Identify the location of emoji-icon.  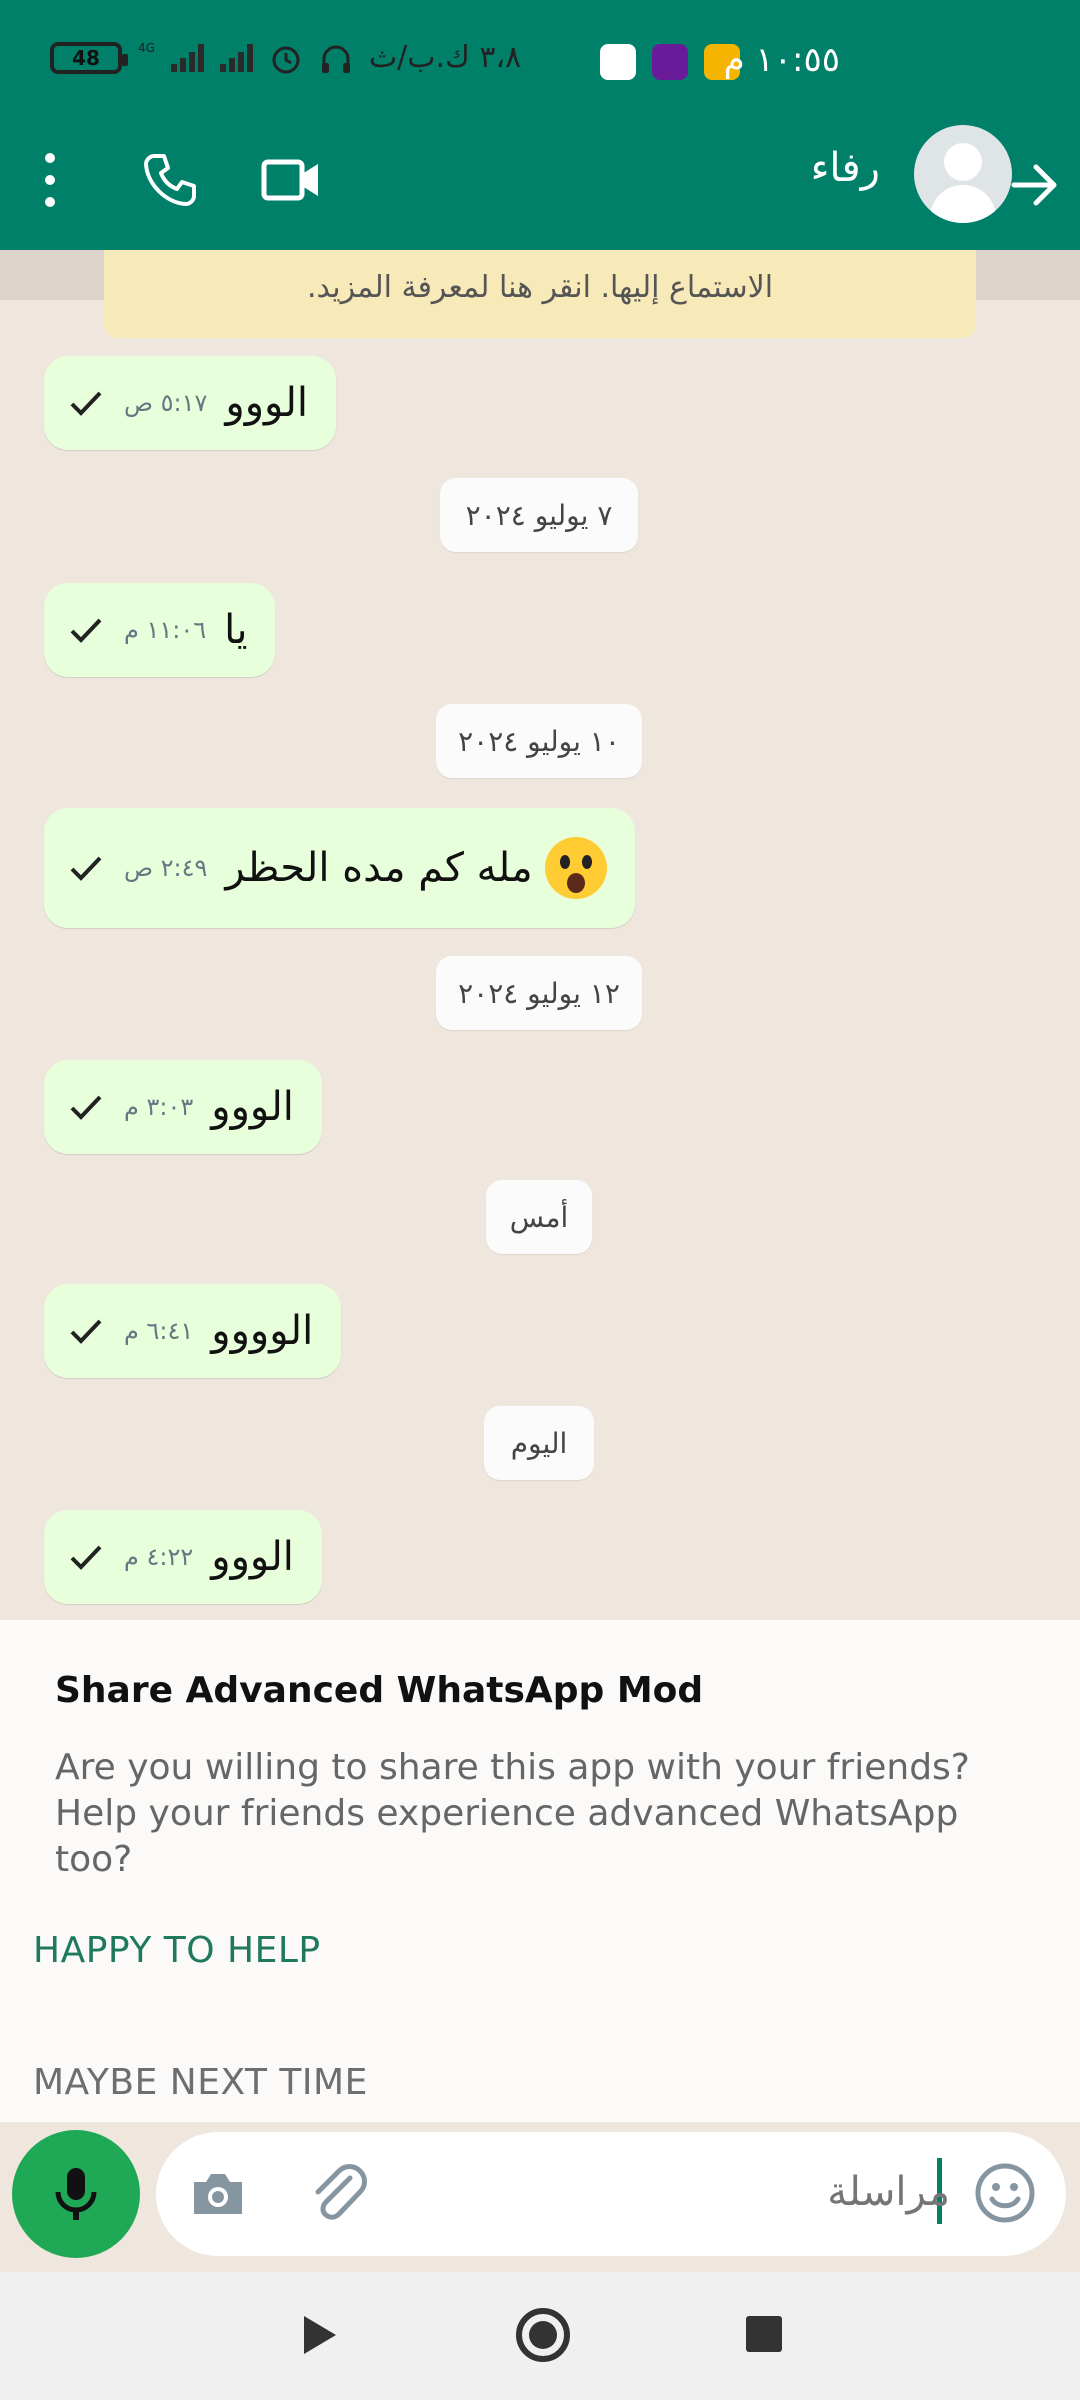
(1005, 2193).